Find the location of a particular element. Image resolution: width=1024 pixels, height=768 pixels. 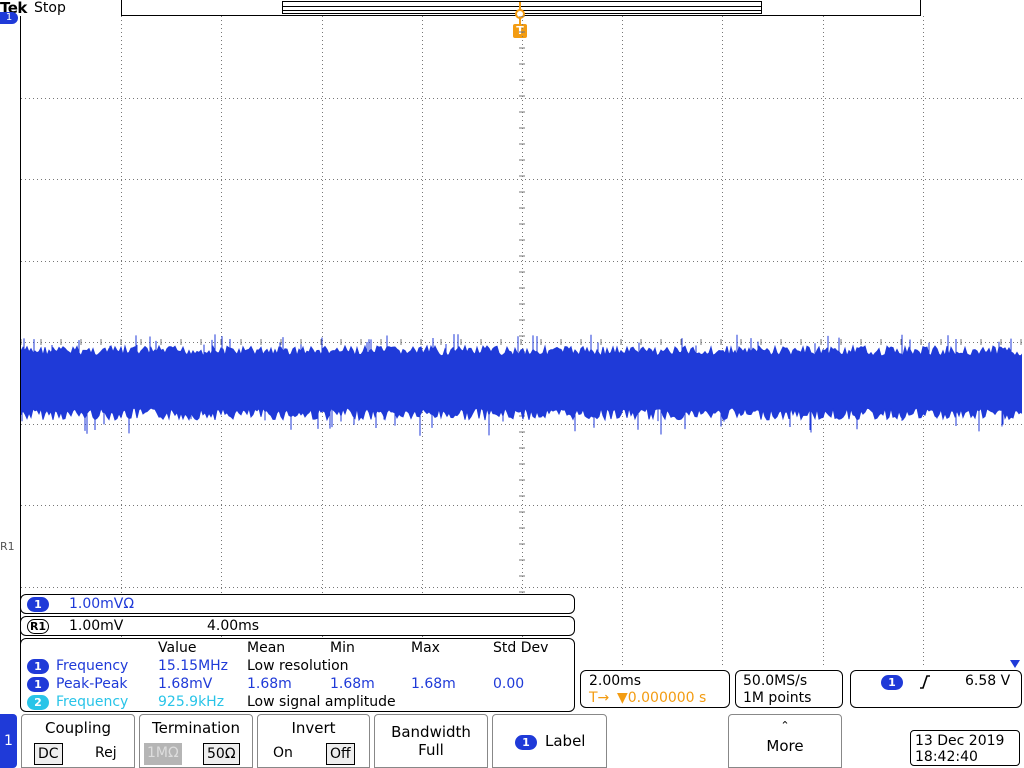

coupling-rej-option: Rej is located at coordinates (106, 754).